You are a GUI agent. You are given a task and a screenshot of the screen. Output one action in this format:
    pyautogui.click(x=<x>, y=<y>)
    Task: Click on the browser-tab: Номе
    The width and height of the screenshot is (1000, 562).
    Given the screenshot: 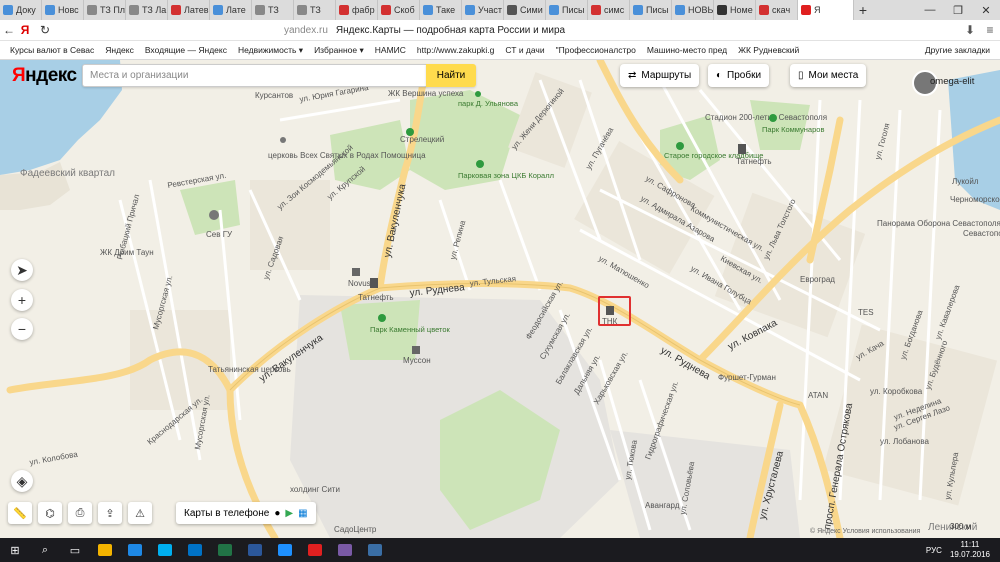 What is the action you would take?
    pyautogui.click(x=735, y=10)
    